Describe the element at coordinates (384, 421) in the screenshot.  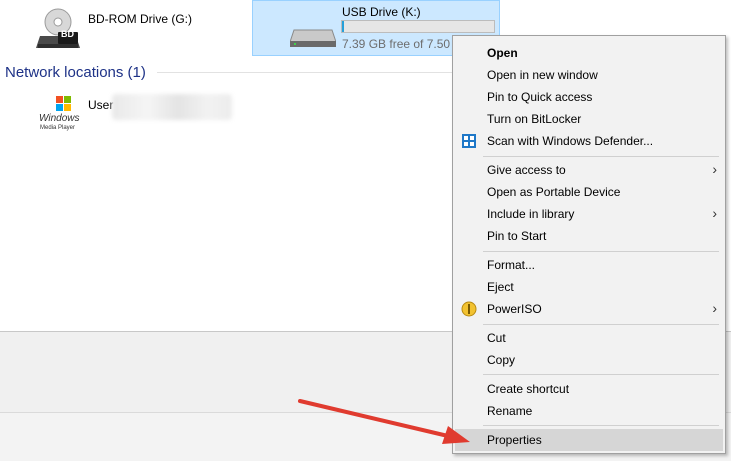
I see `red-arrow-annotation` at that location.